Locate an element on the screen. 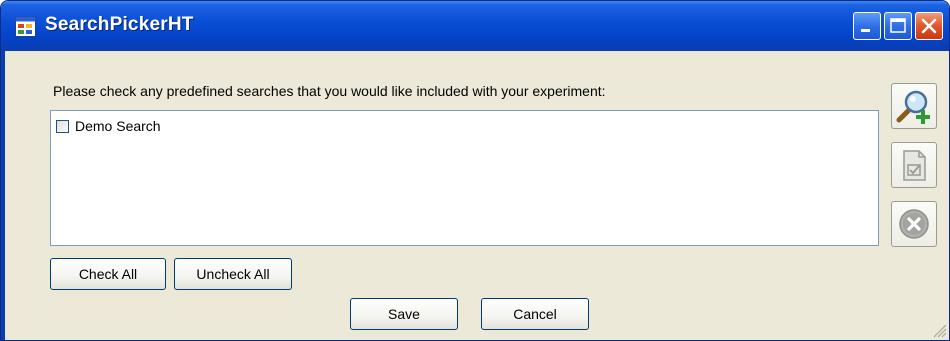 The image size is (950, 341). edit-search-button is located at coordinates (914, 165).